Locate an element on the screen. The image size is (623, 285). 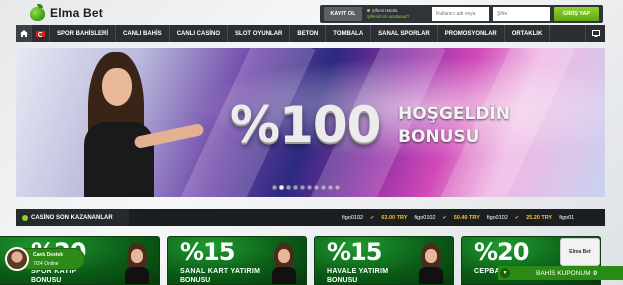
winner-amount: 50.40 TRY is located at coordinates (466, 217).